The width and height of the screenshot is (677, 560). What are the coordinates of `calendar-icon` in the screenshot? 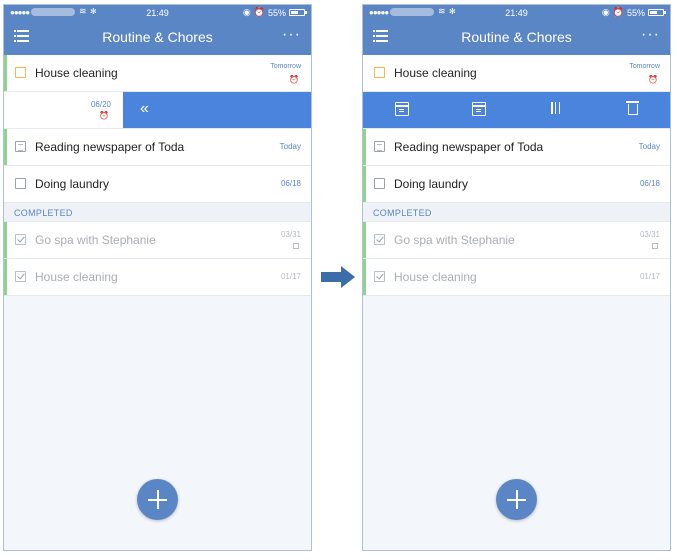 It's located at (402, 109).